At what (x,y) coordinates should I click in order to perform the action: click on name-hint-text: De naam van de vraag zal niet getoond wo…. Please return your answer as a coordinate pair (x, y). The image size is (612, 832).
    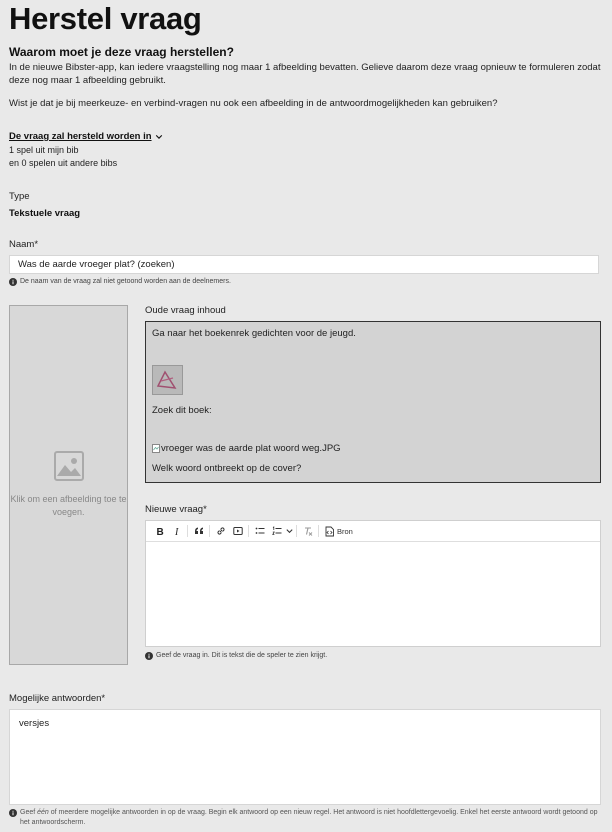
    Looking at the image, I should click on (125, 281).